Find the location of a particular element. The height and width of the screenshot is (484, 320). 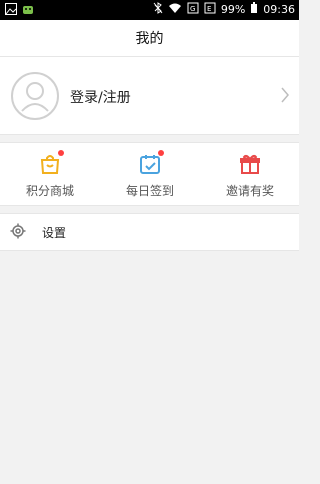

settings-row: 设置 is located at coordinates (149, 232).